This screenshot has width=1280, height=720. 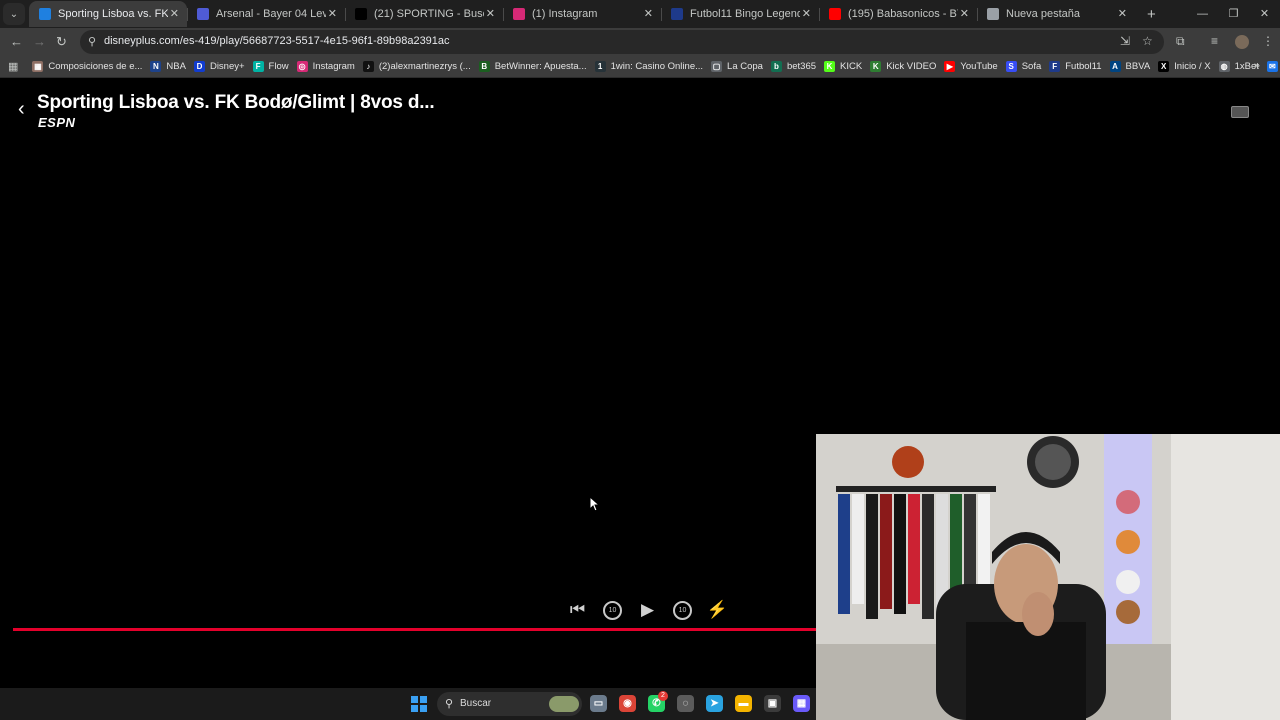 I want to click on webcam-overlay, so click(x=1048, y=577).